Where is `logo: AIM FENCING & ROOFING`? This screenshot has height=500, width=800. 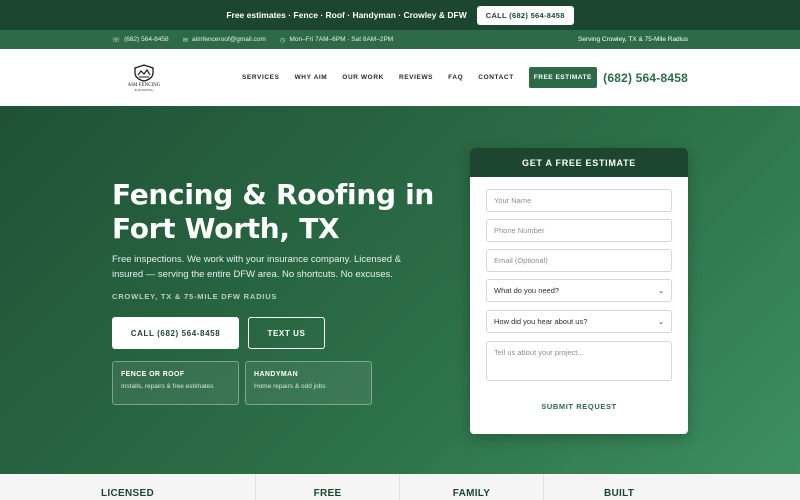 logo: AIM FENCING & ROOFING is located at coordinates (144, 77).